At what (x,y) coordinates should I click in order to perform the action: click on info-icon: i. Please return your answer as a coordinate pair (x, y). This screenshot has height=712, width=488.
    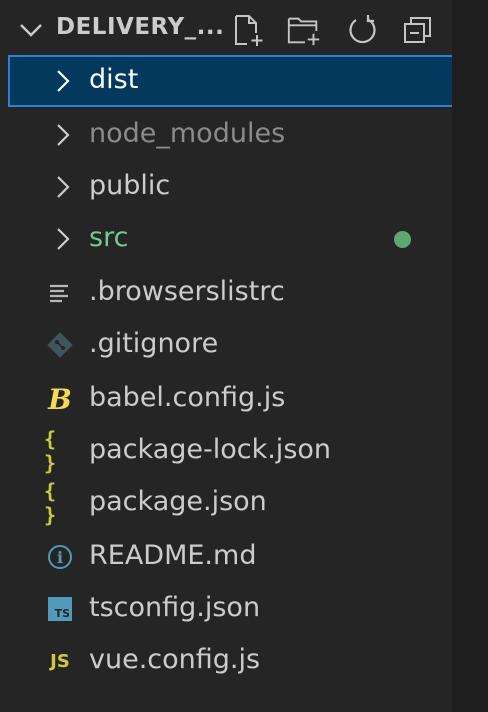
    Looking at the image, I should click on (60, 557).